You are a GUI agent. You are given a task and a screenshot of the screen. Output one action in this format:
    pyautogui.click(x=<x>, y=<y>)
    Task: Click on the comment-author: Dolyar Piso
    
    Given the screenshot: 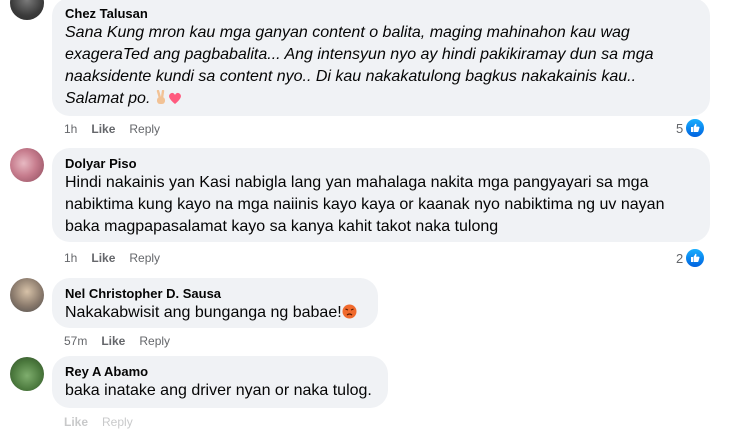 What is the action you would take?
    pyautogui.click(x=381, y=163)
    